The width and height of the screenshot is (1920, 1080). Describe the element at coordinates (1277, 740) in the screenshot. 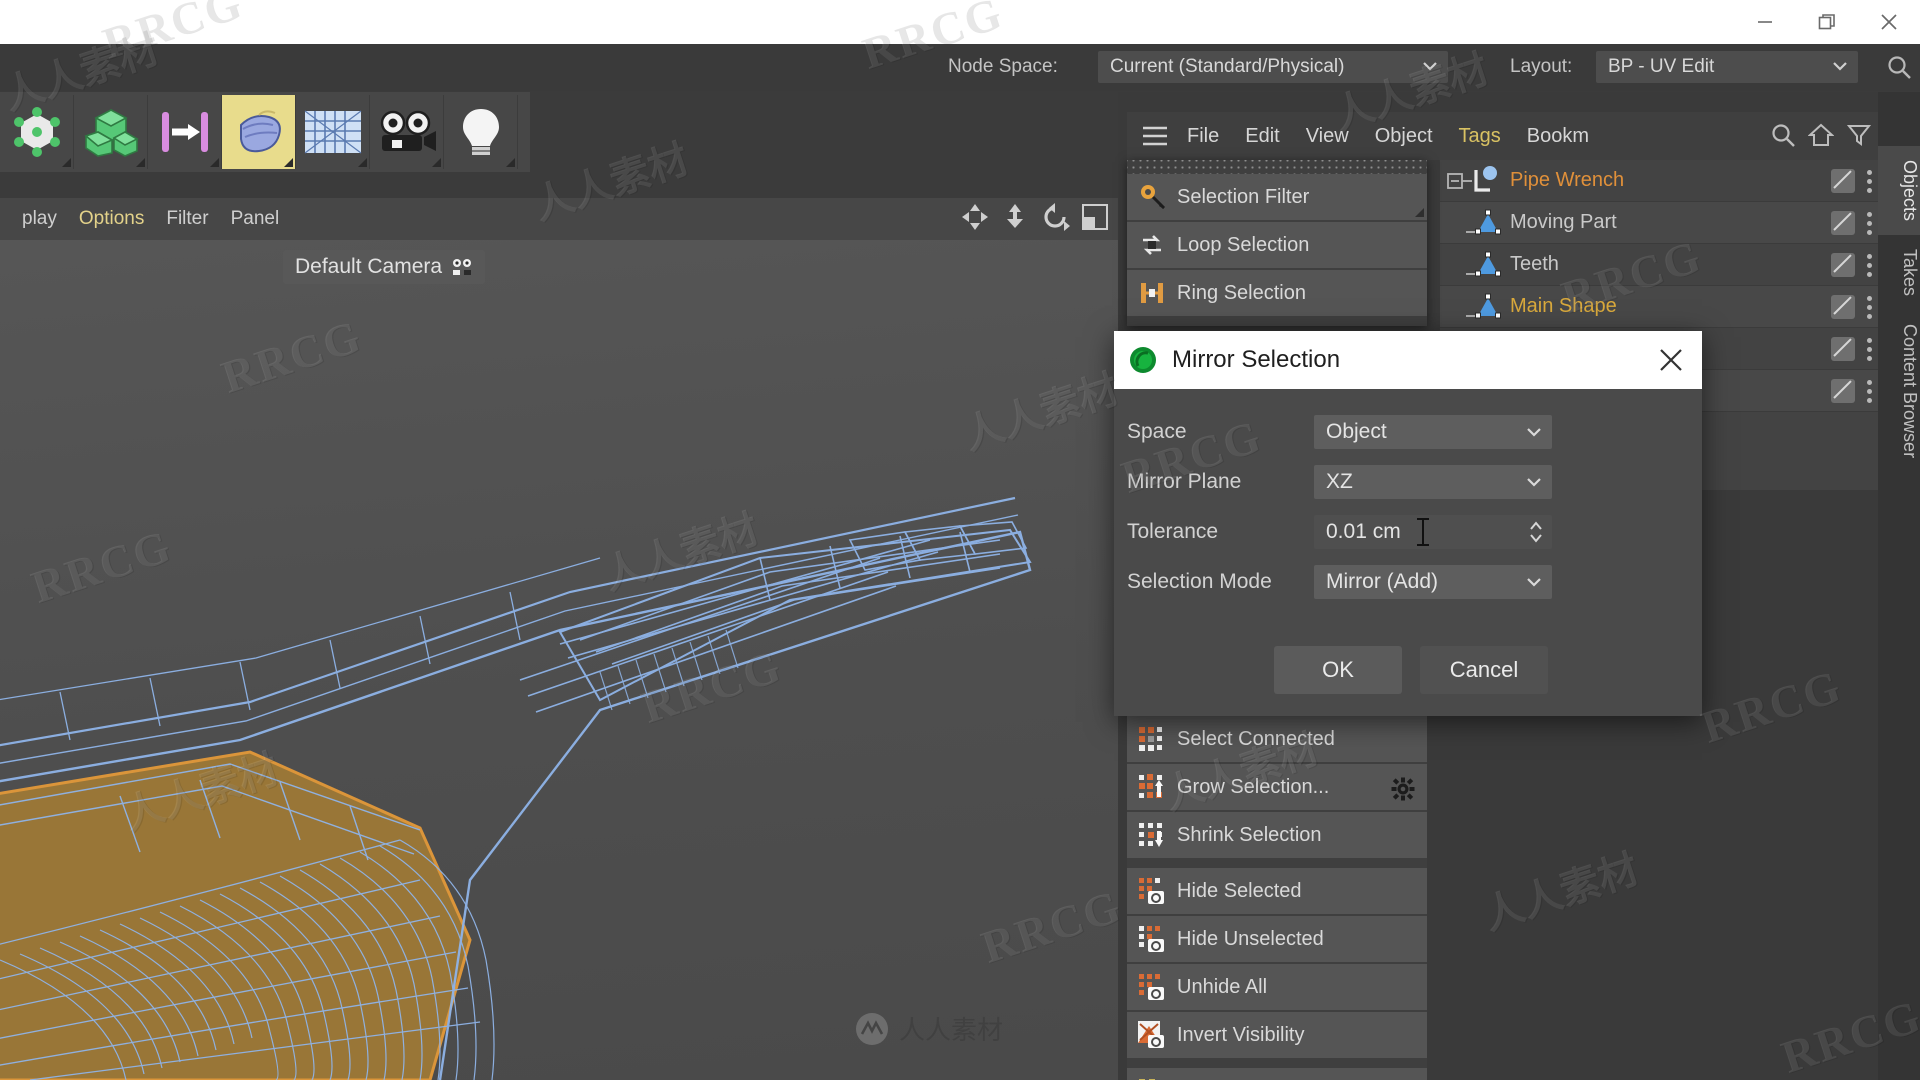

I see `menu-item-select-connected: Select Connected` at that location.